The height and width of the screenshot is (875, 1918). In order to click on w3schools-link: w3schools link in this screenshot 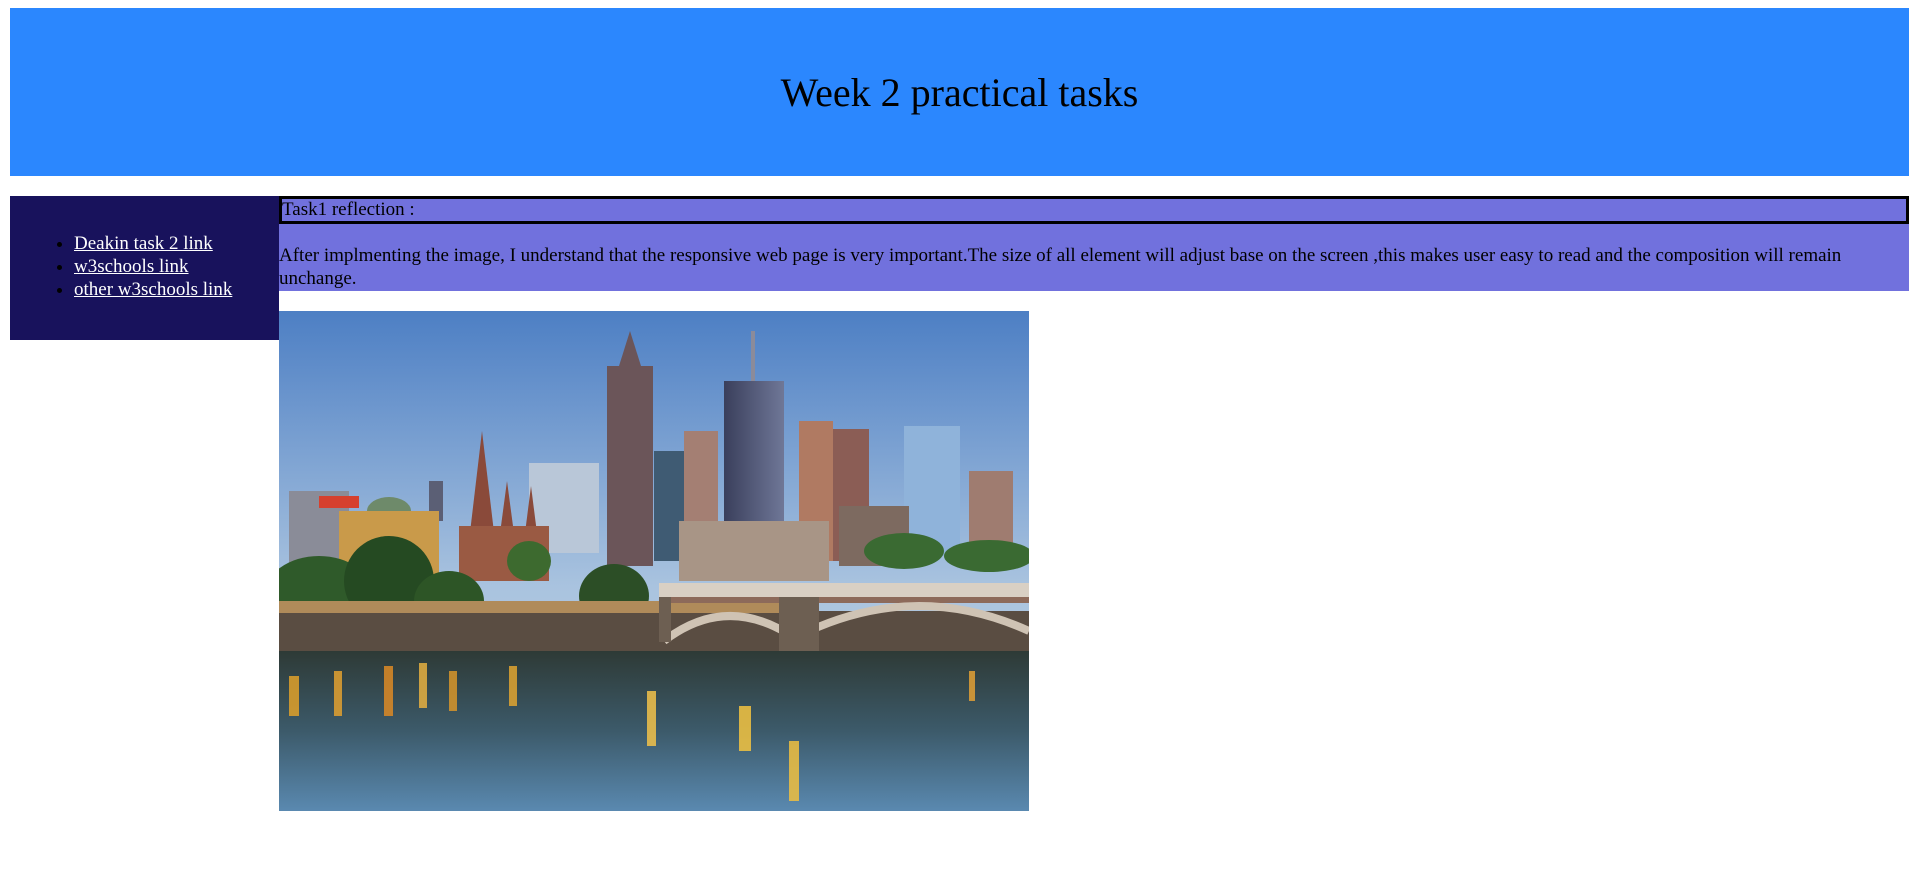, I will do `click(131, 266)`.